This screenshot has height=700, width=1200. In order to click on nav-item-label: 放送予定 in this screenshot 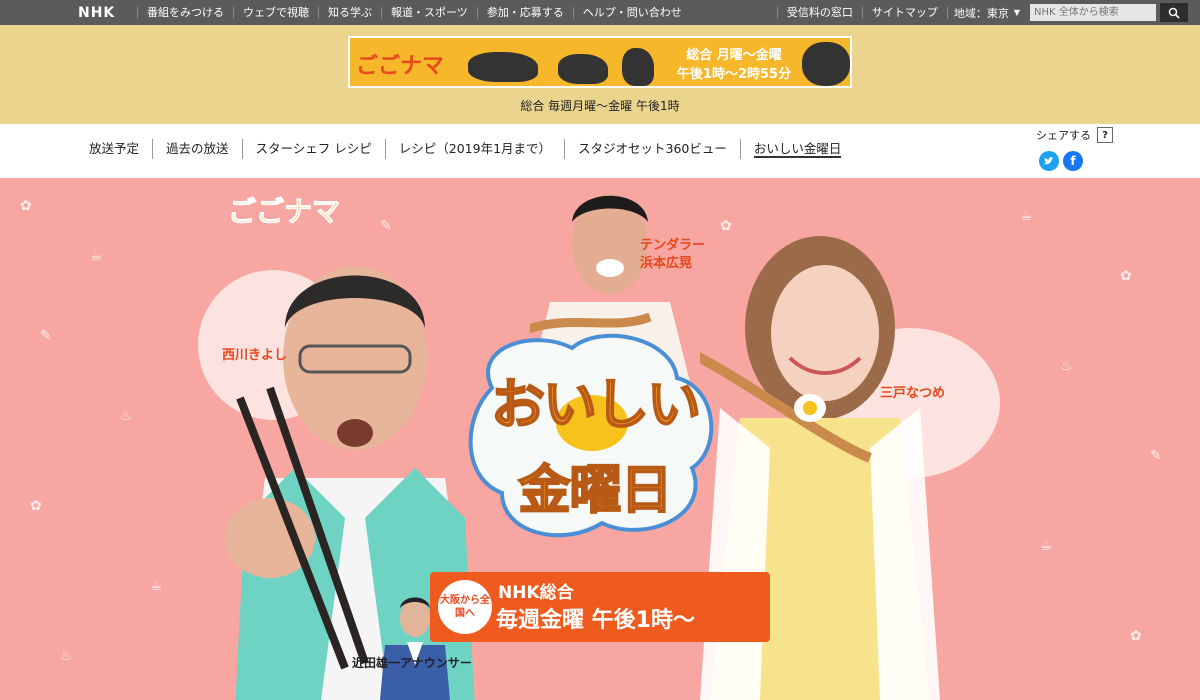, I will do `click(114, 148)`.